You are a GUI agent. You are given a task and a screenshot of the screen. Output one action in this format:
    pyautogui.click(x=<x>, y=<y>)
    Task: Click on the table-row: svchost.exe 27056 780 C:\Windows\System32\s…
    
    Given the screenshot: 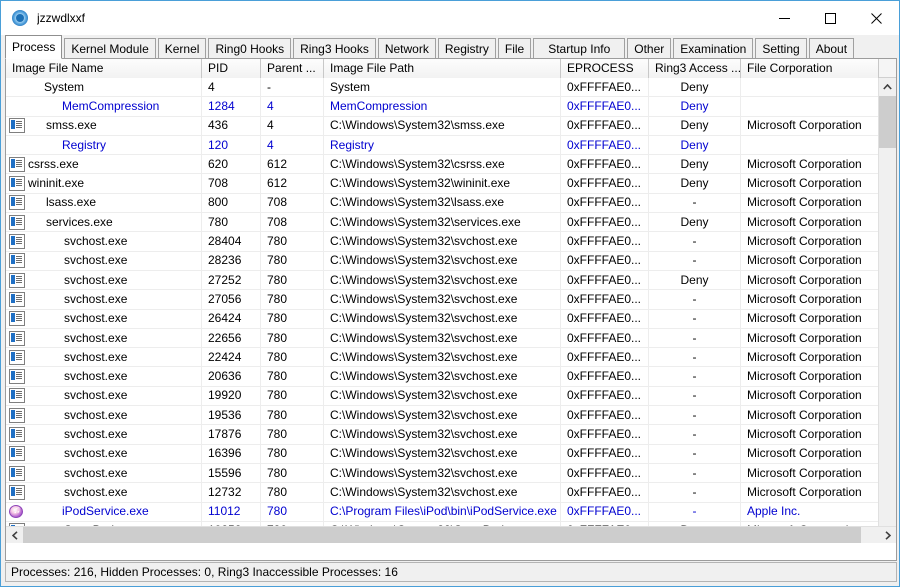 What is the action you would take?
    pyautogui.click(x=442, y=299)
    